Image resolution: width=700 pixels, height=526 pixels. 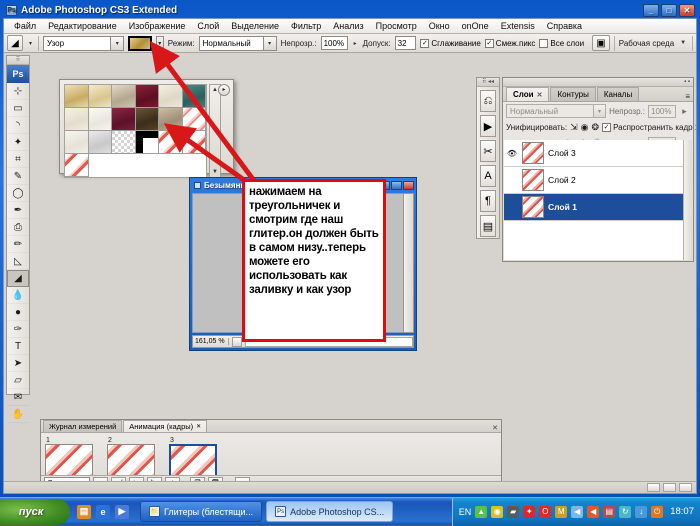 I want to click on pattern-glitter-last, so click(x=77, y=165).